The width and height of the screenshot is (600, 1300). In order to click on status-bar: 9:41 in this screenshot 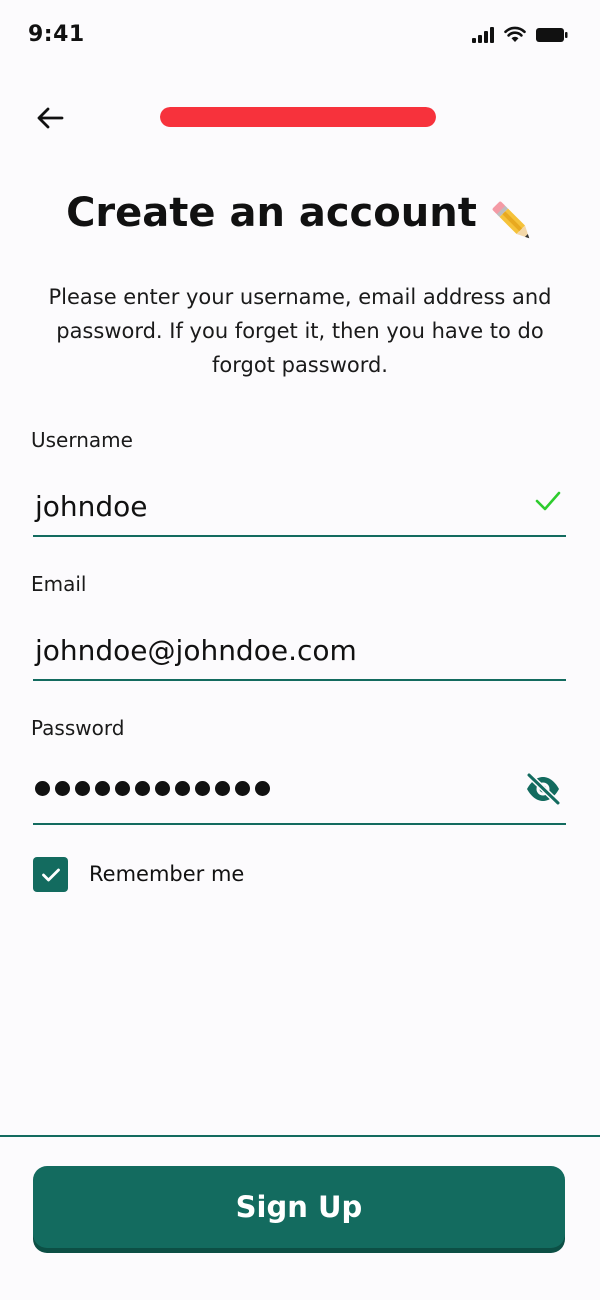, I will do `click(300, 35)`.